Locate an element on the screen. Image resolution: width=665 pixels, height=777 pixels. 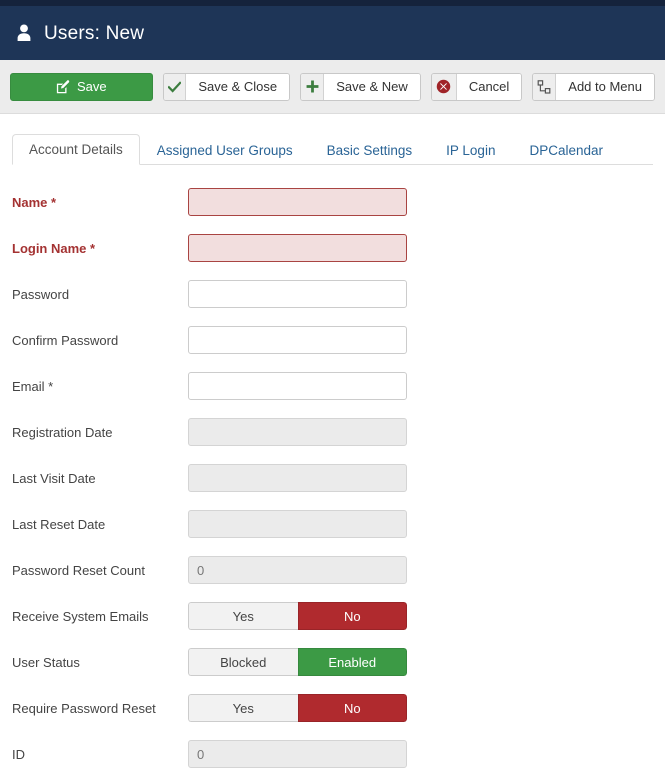
save-button-label: Save is located at coordinates (92, 86).